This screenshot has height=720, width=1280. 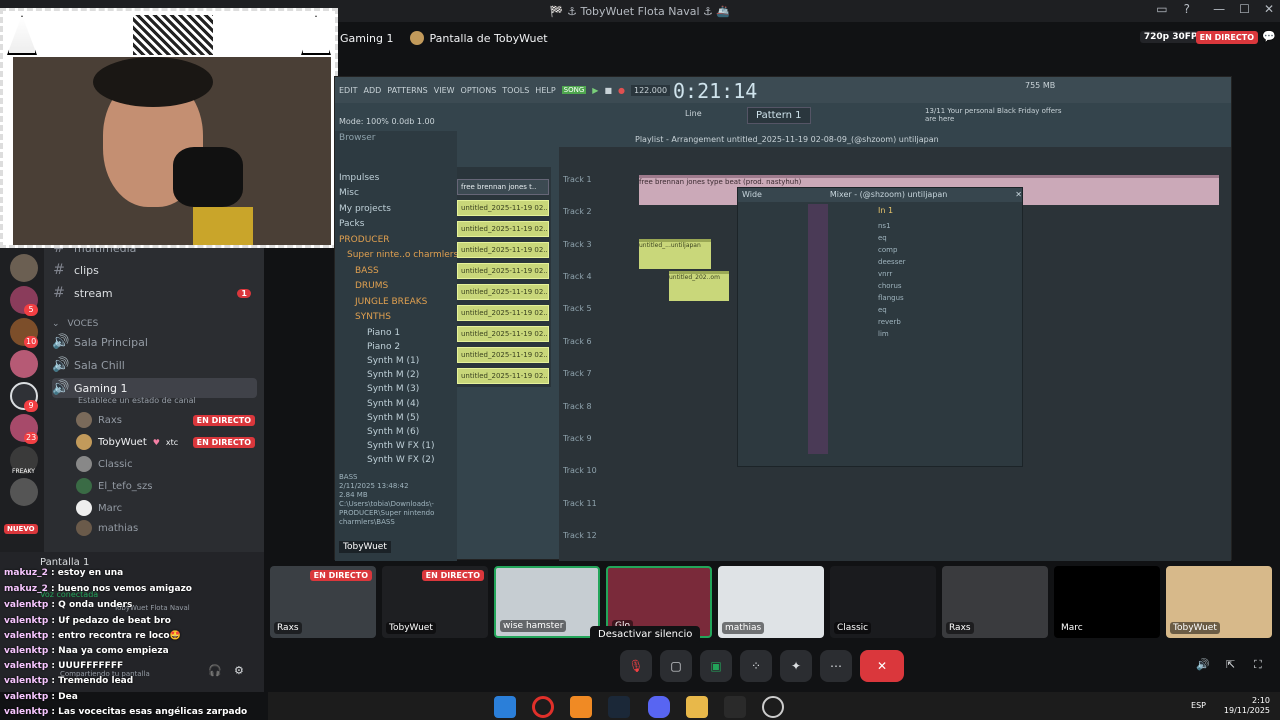 What do you see at coordinates (154, 388) in the screenshot?
I see `voice-channel-gaming-1: 🔊 Gaming 1` at bounding box center [154, 388].